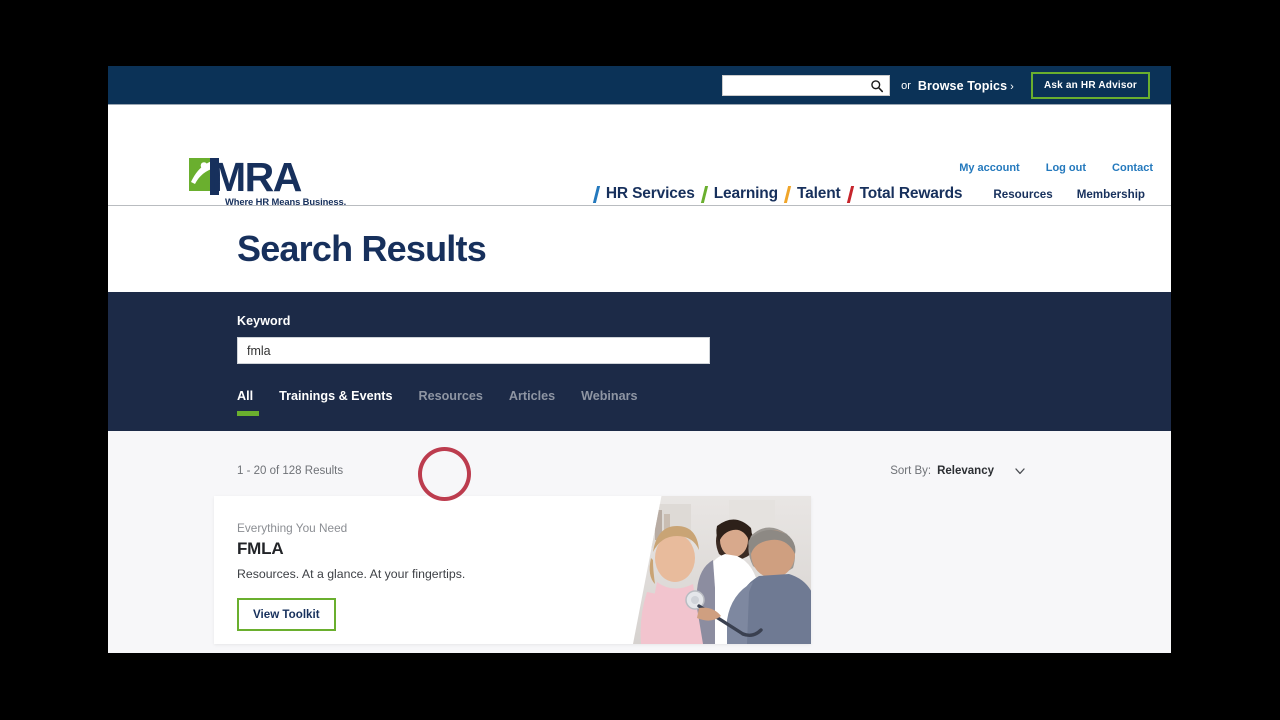  What do you see at coordinates (906, 85) in the screenshot?
I see `or-label: or` at bounding box center [906, 85].